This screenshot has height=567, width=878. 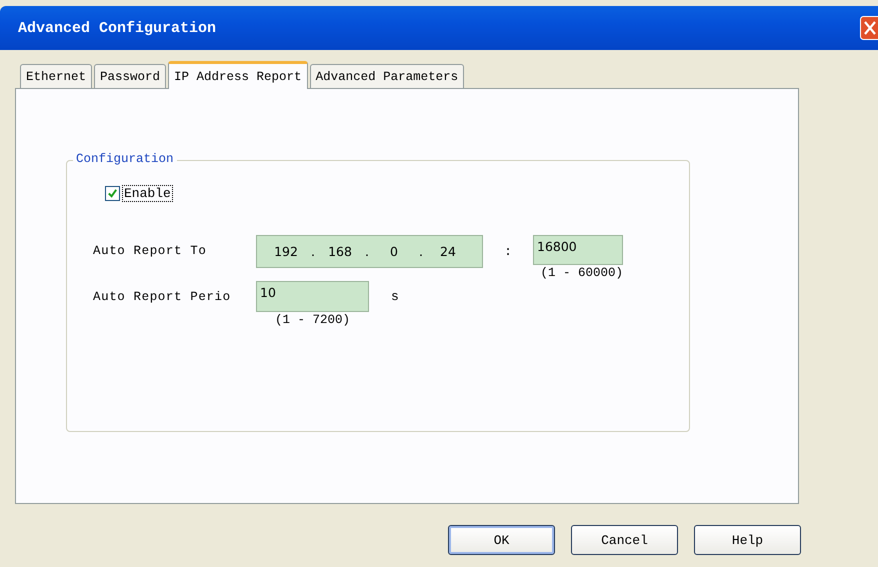 I want to click on period-field: 10, so click(x=312, y=296).